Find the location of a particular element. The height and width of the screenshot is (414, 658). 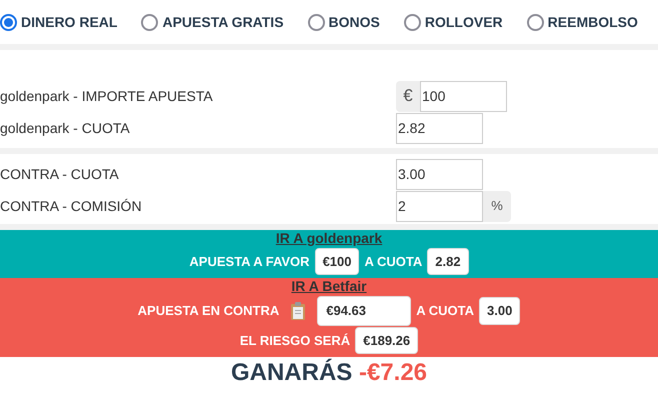

currency-addon: € is located at coordinates (408, 96).